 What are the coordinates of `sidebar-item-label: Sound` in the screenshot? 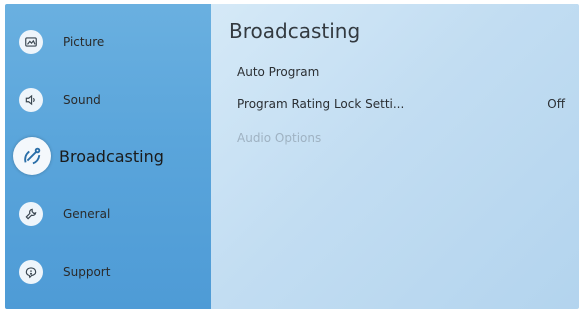 It's located at (82, 100).